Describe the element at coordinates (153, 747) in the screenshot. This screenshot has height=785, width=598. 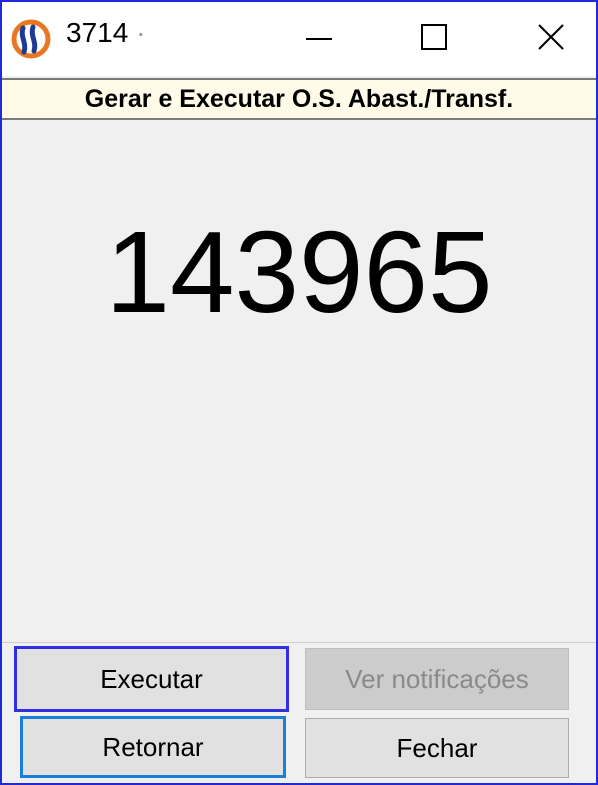
I see `retornar-button: Retornar` at that location.